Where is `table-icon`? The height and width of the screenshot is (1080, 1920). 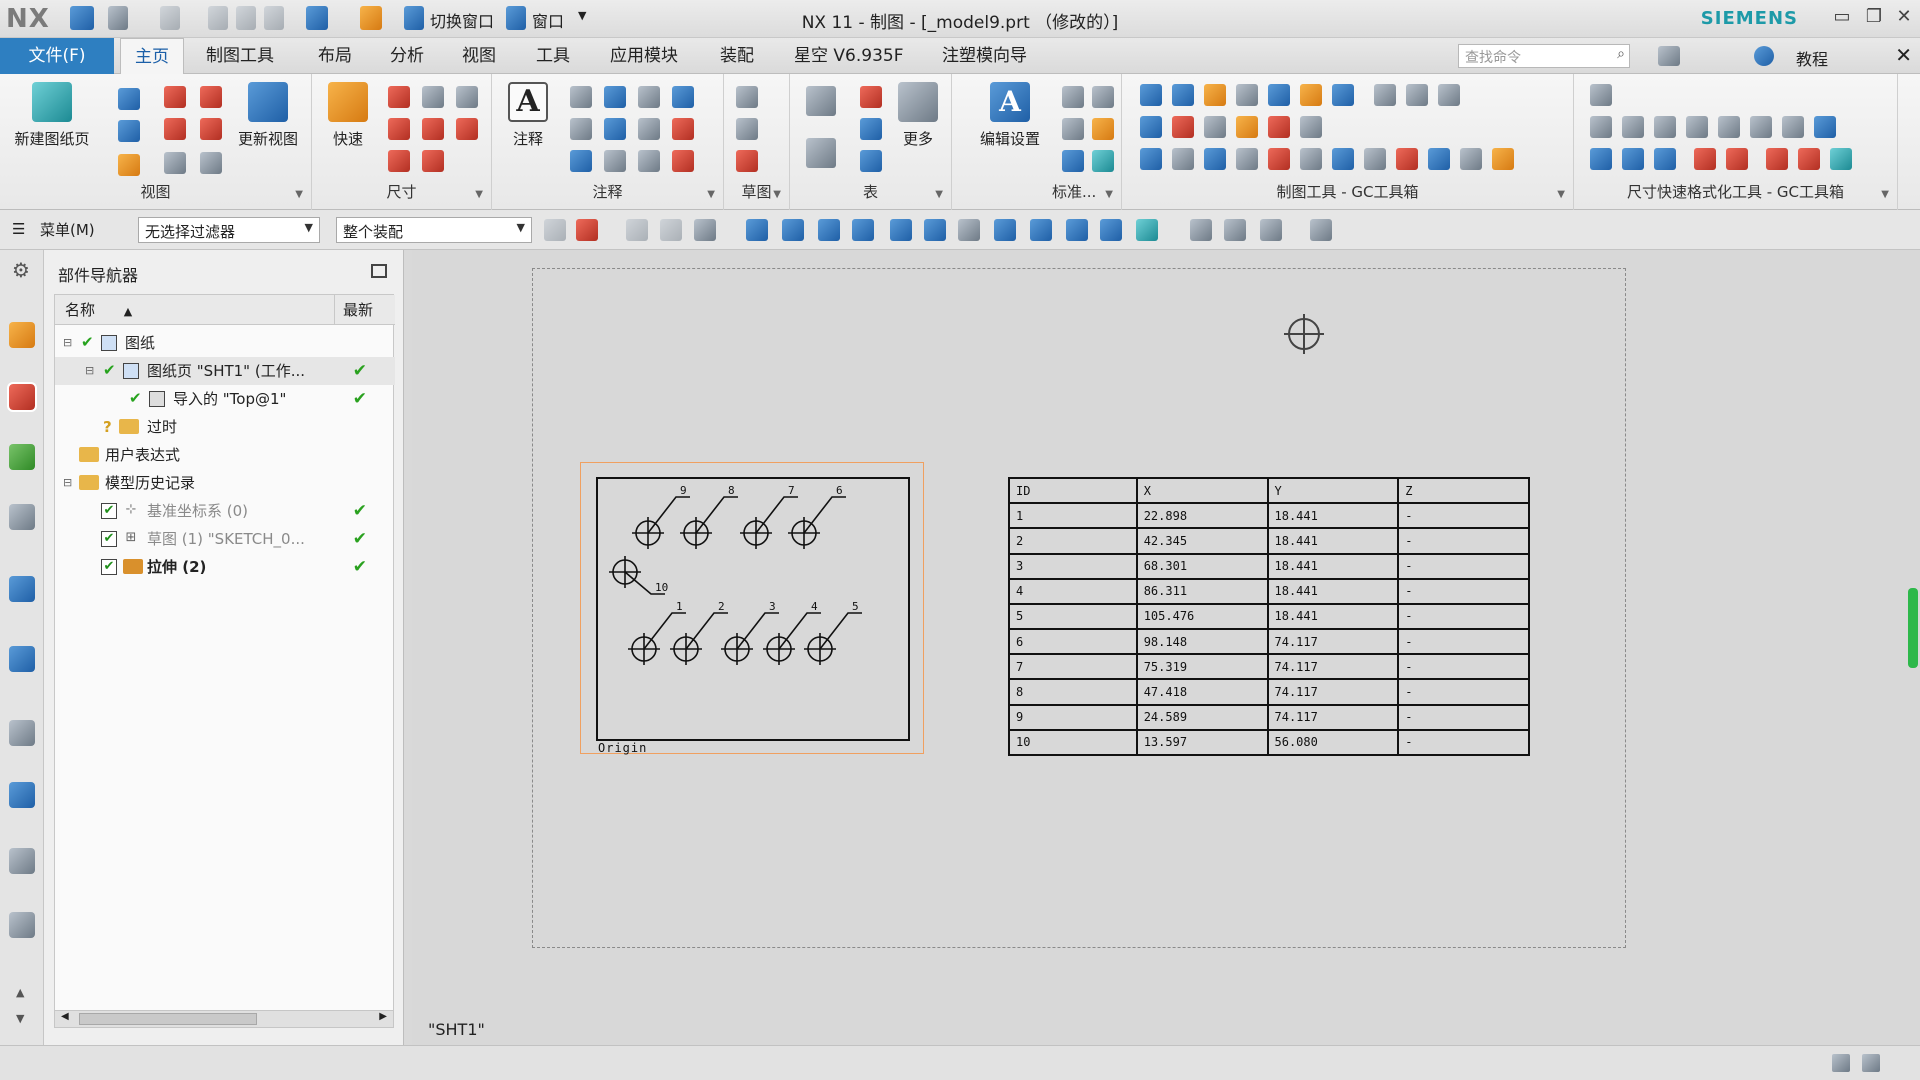
table-icon is located at coordinates (821, 153).